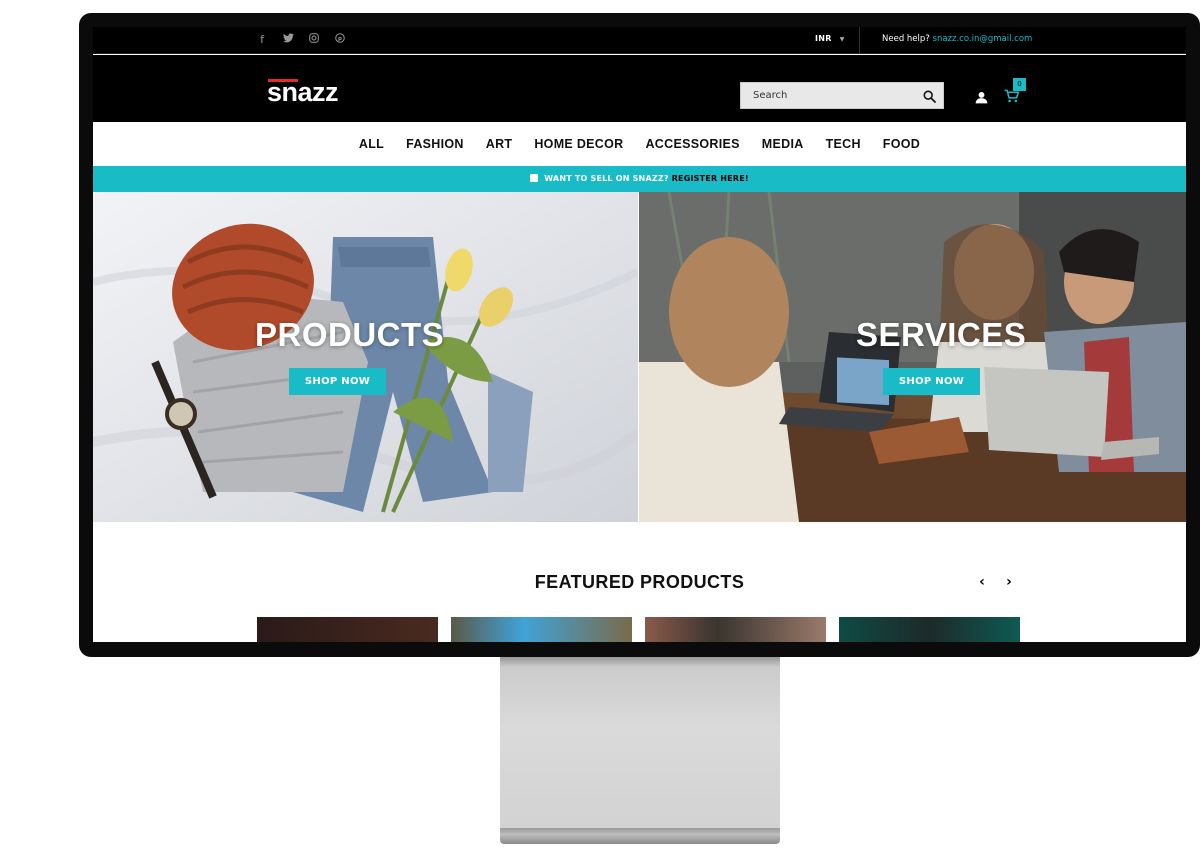 The width and height of the screenshot is (1200, 865). What do you see at coordinates (843, 144) in the screenshot?
I see `nav-item-tech: TECH` at bounding box center [843, 144].